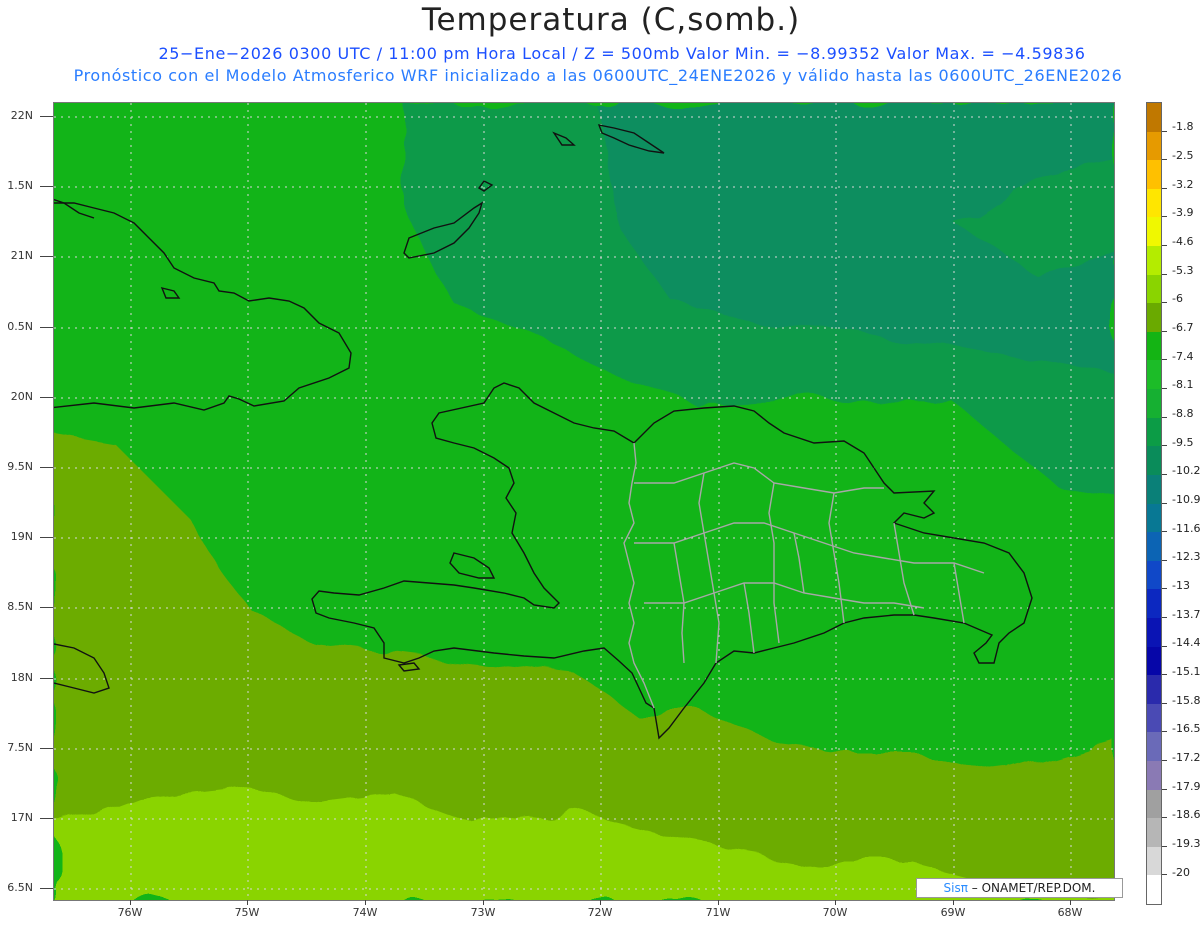 This screenshot has width=1200, height=927. Describe the element at coordinates (1183, 241) in the screenshot. I see `colorbar-label: -4.6` at that location.